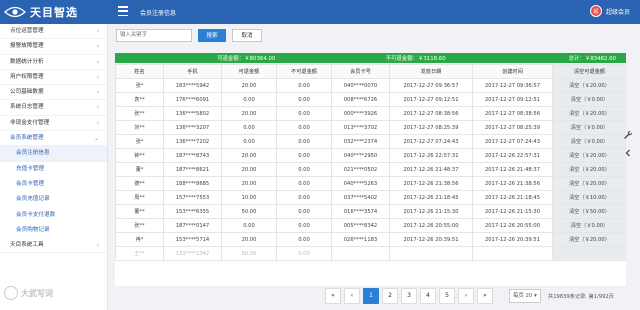 The image size is (640, 310). What do you see at coordinates (360, 239) in the screenshot?
I see `table-cell: 026****1183` at bounding box center [360, 239].